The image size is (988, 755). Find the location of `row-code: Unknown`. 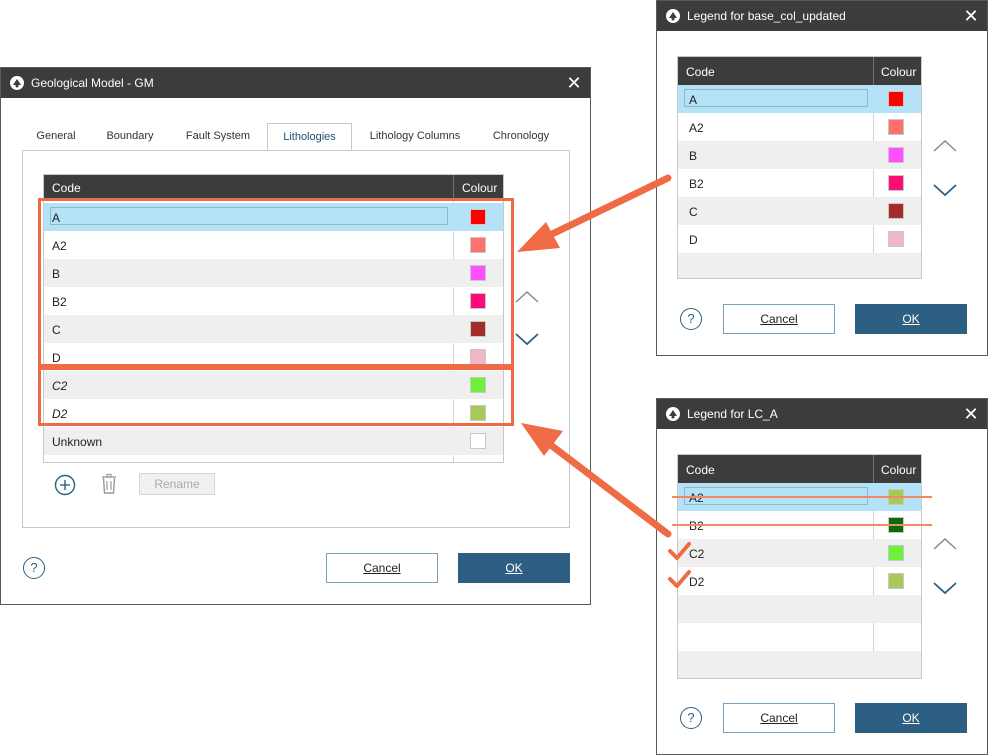

row-code: Unknown is located at coordinates (77, 442).